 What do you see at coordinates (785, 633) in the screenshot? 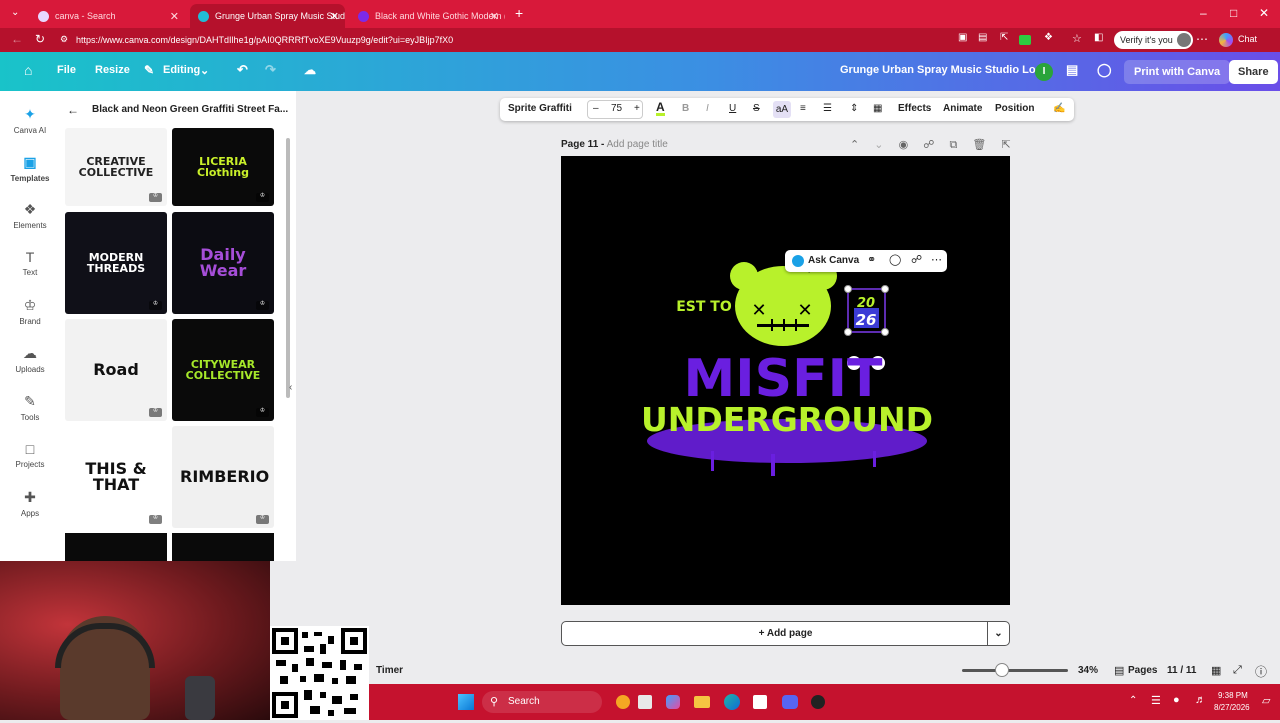
I see `add-page-button: + Add page ⌄` at bounding box center [785, 633].